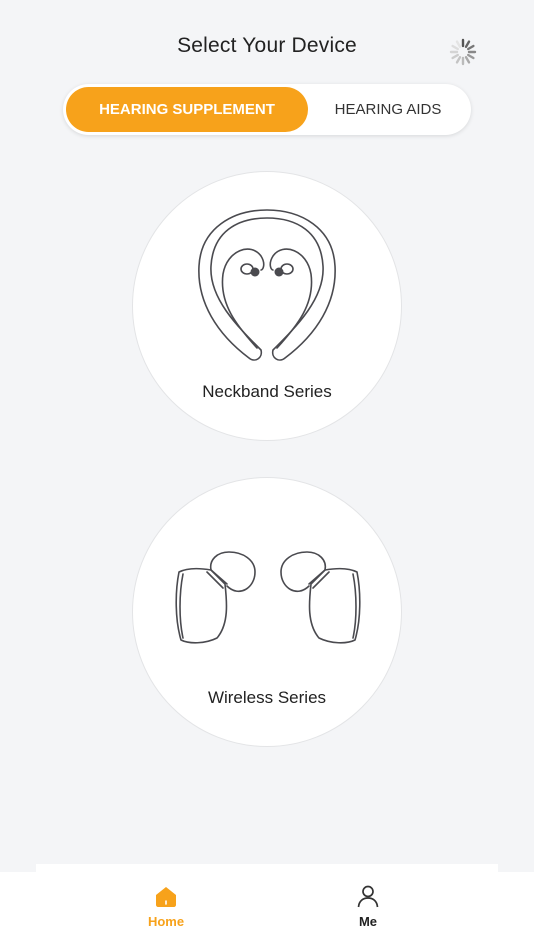 The image size is (534, 950). What do you see at coordinates (187, 109) in the screenshot?
I see `tab-hearing-supplement: HEARING SUPPLEMENT` at bounding box center [187, 109].